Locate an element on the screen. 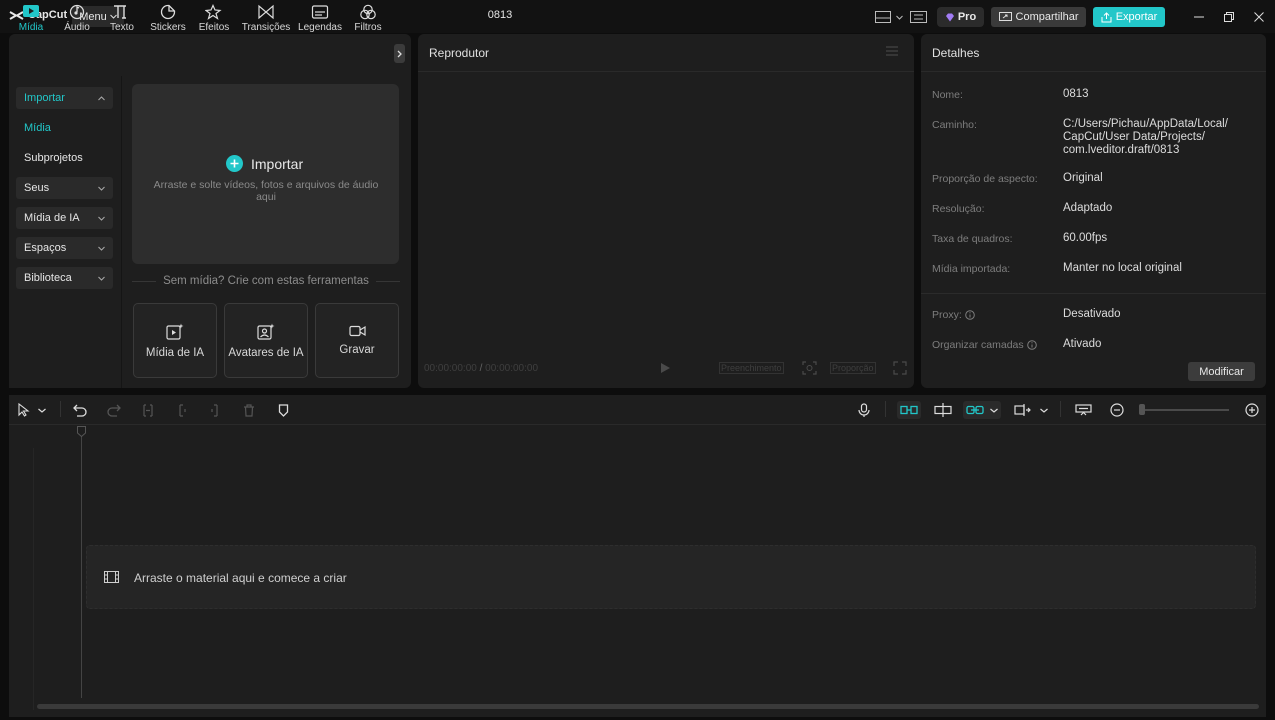 The height and width of the screenshot is (720, 1275). detail-value-name: 0813 is located at coordinates (1076, 94).